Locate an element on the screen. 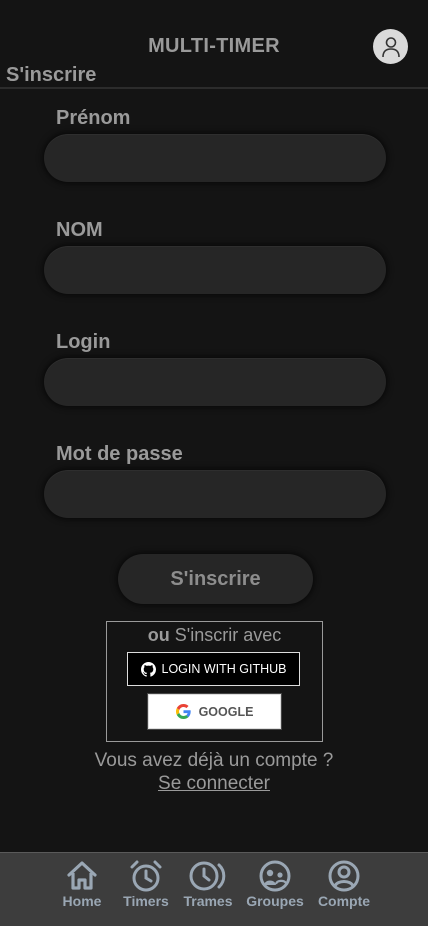 This screenshot has height=926, width=428. firstname-label: Prénom is located at coordinates (93, 118).